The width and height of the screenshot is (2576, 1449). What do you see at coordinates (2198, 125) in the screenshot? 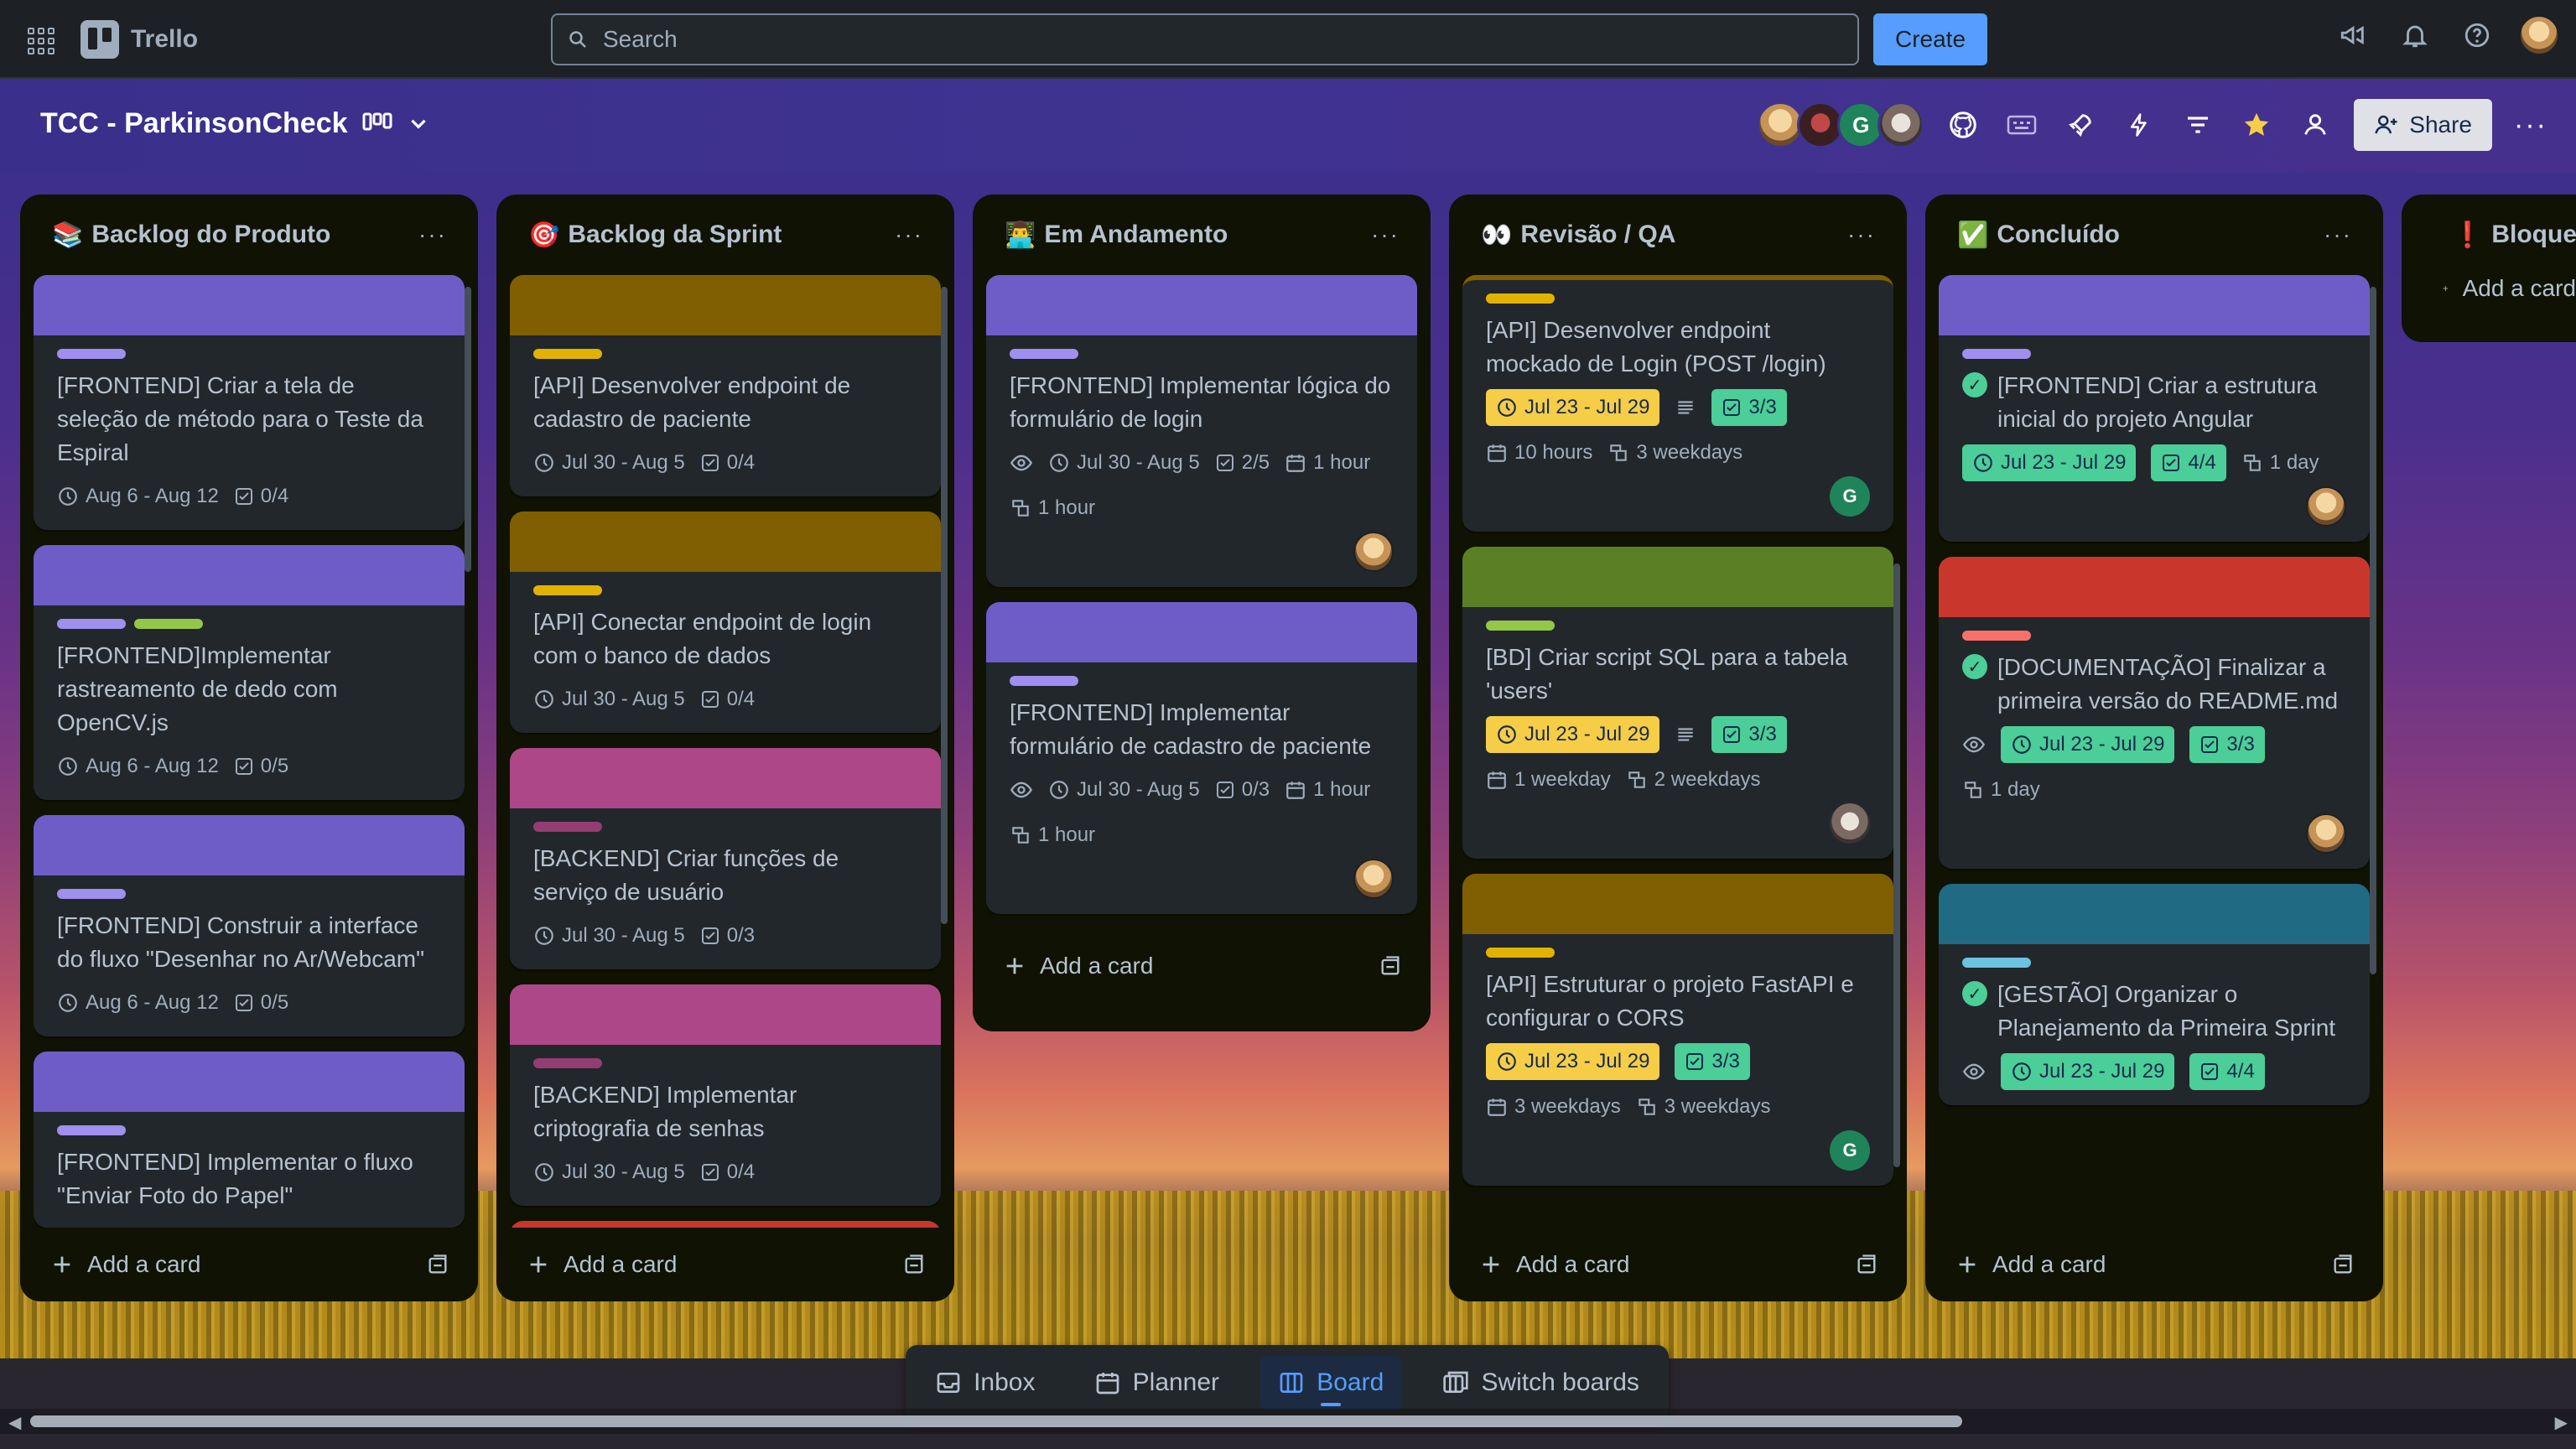
I see `filter-icon` at bounding box center [2198, 125].